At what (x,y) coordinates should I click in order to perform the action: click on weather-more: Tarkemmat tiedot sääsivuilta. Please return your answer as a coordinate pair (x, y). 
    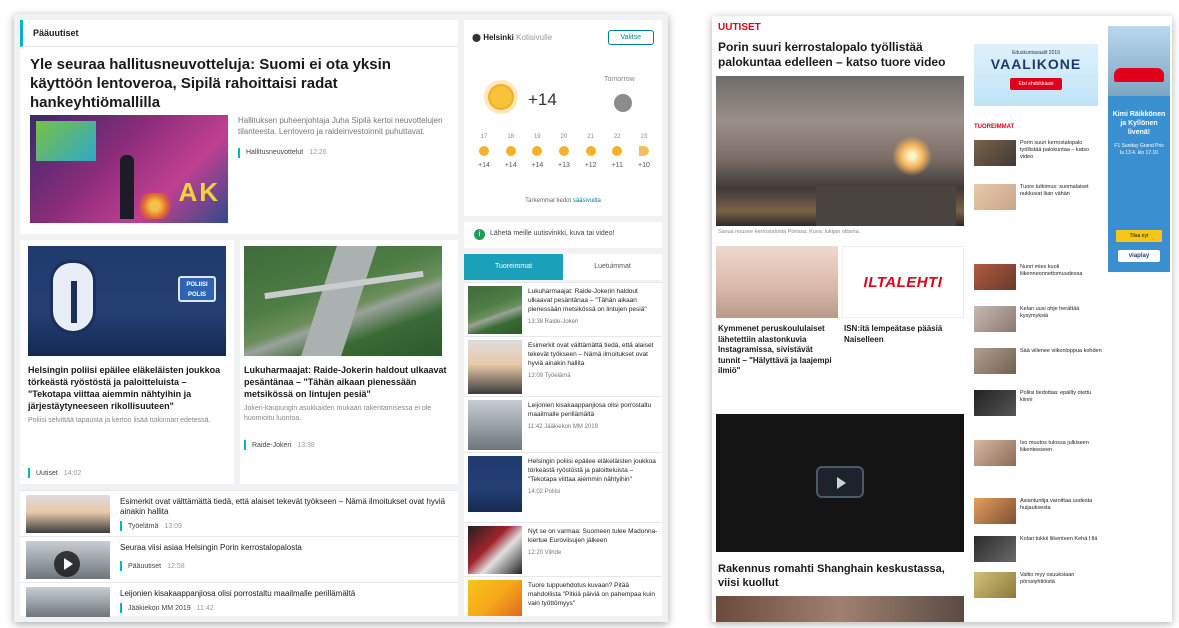
    Looking at the image, I should click on (563, 201).